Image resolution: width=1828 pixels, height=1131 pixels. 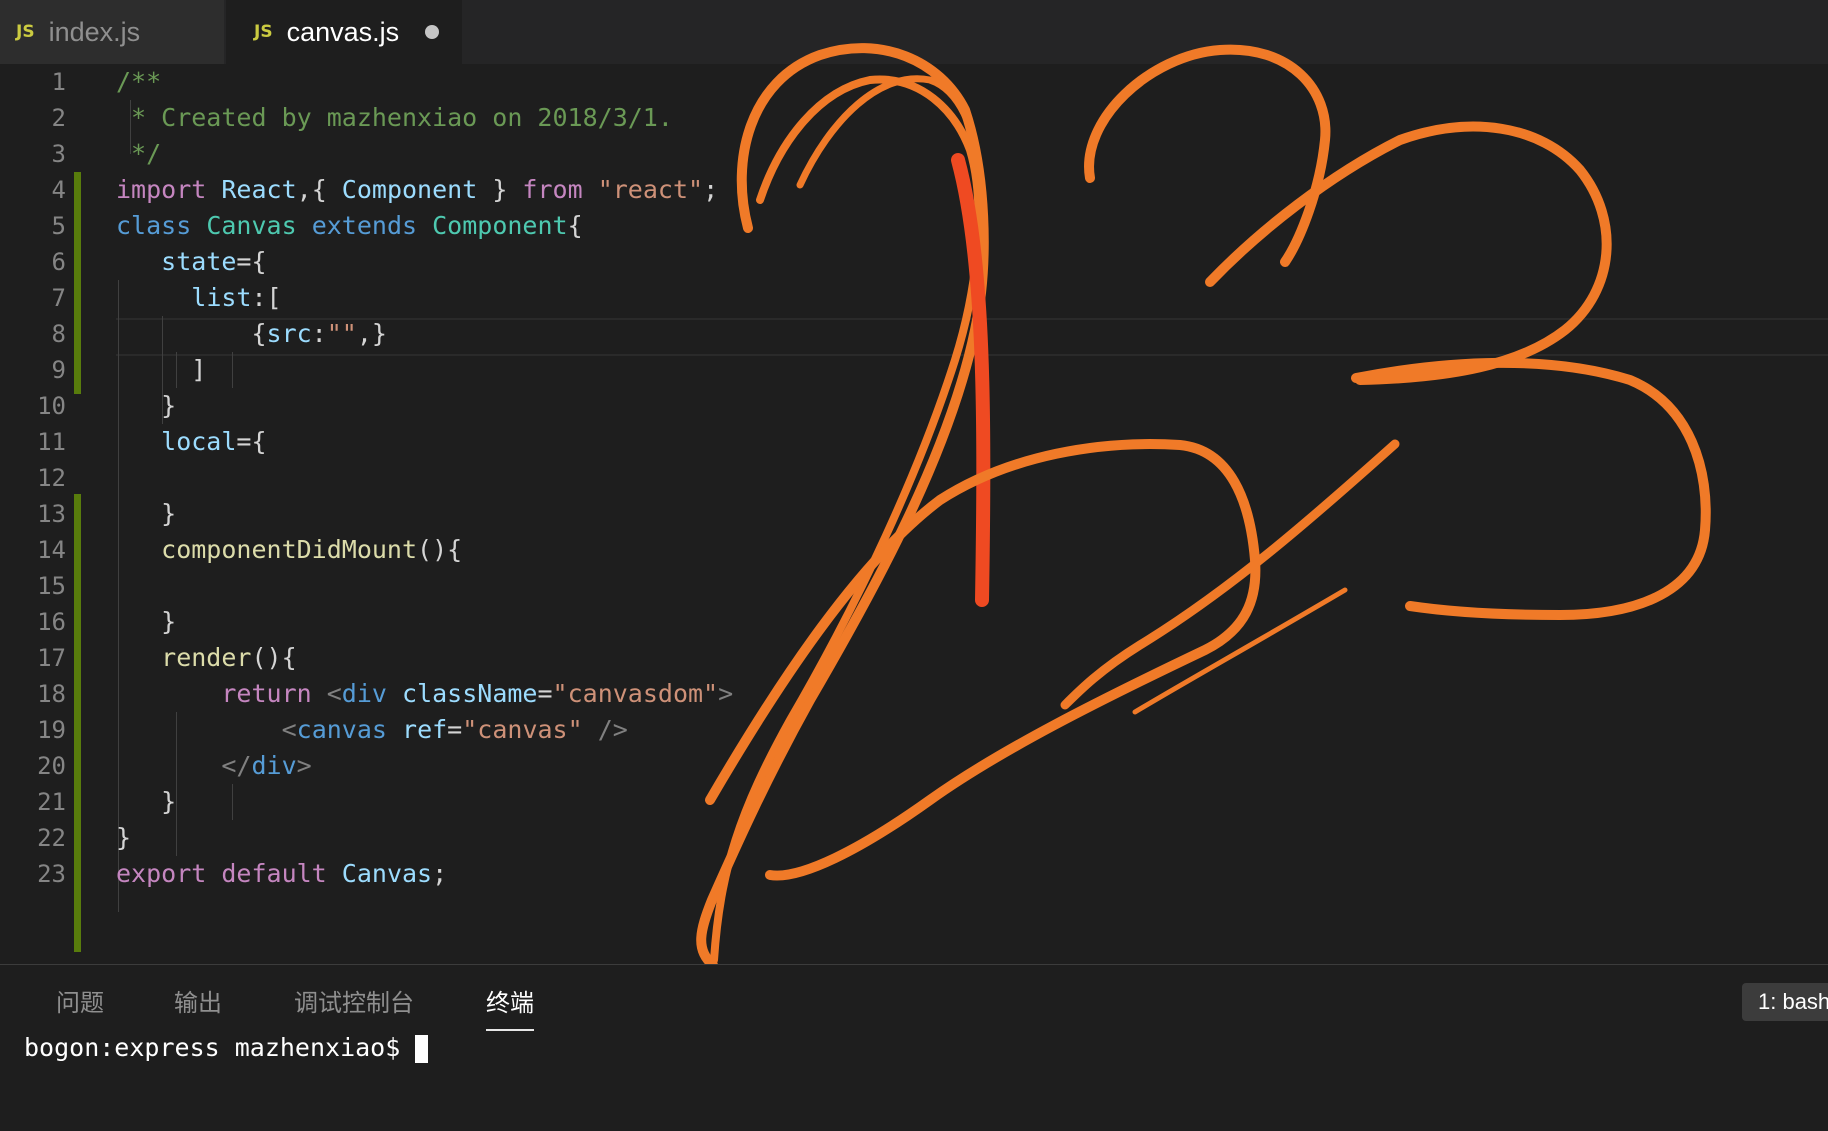 I want to click on code-line: export default Canvas;, so click(x=281, y=874).